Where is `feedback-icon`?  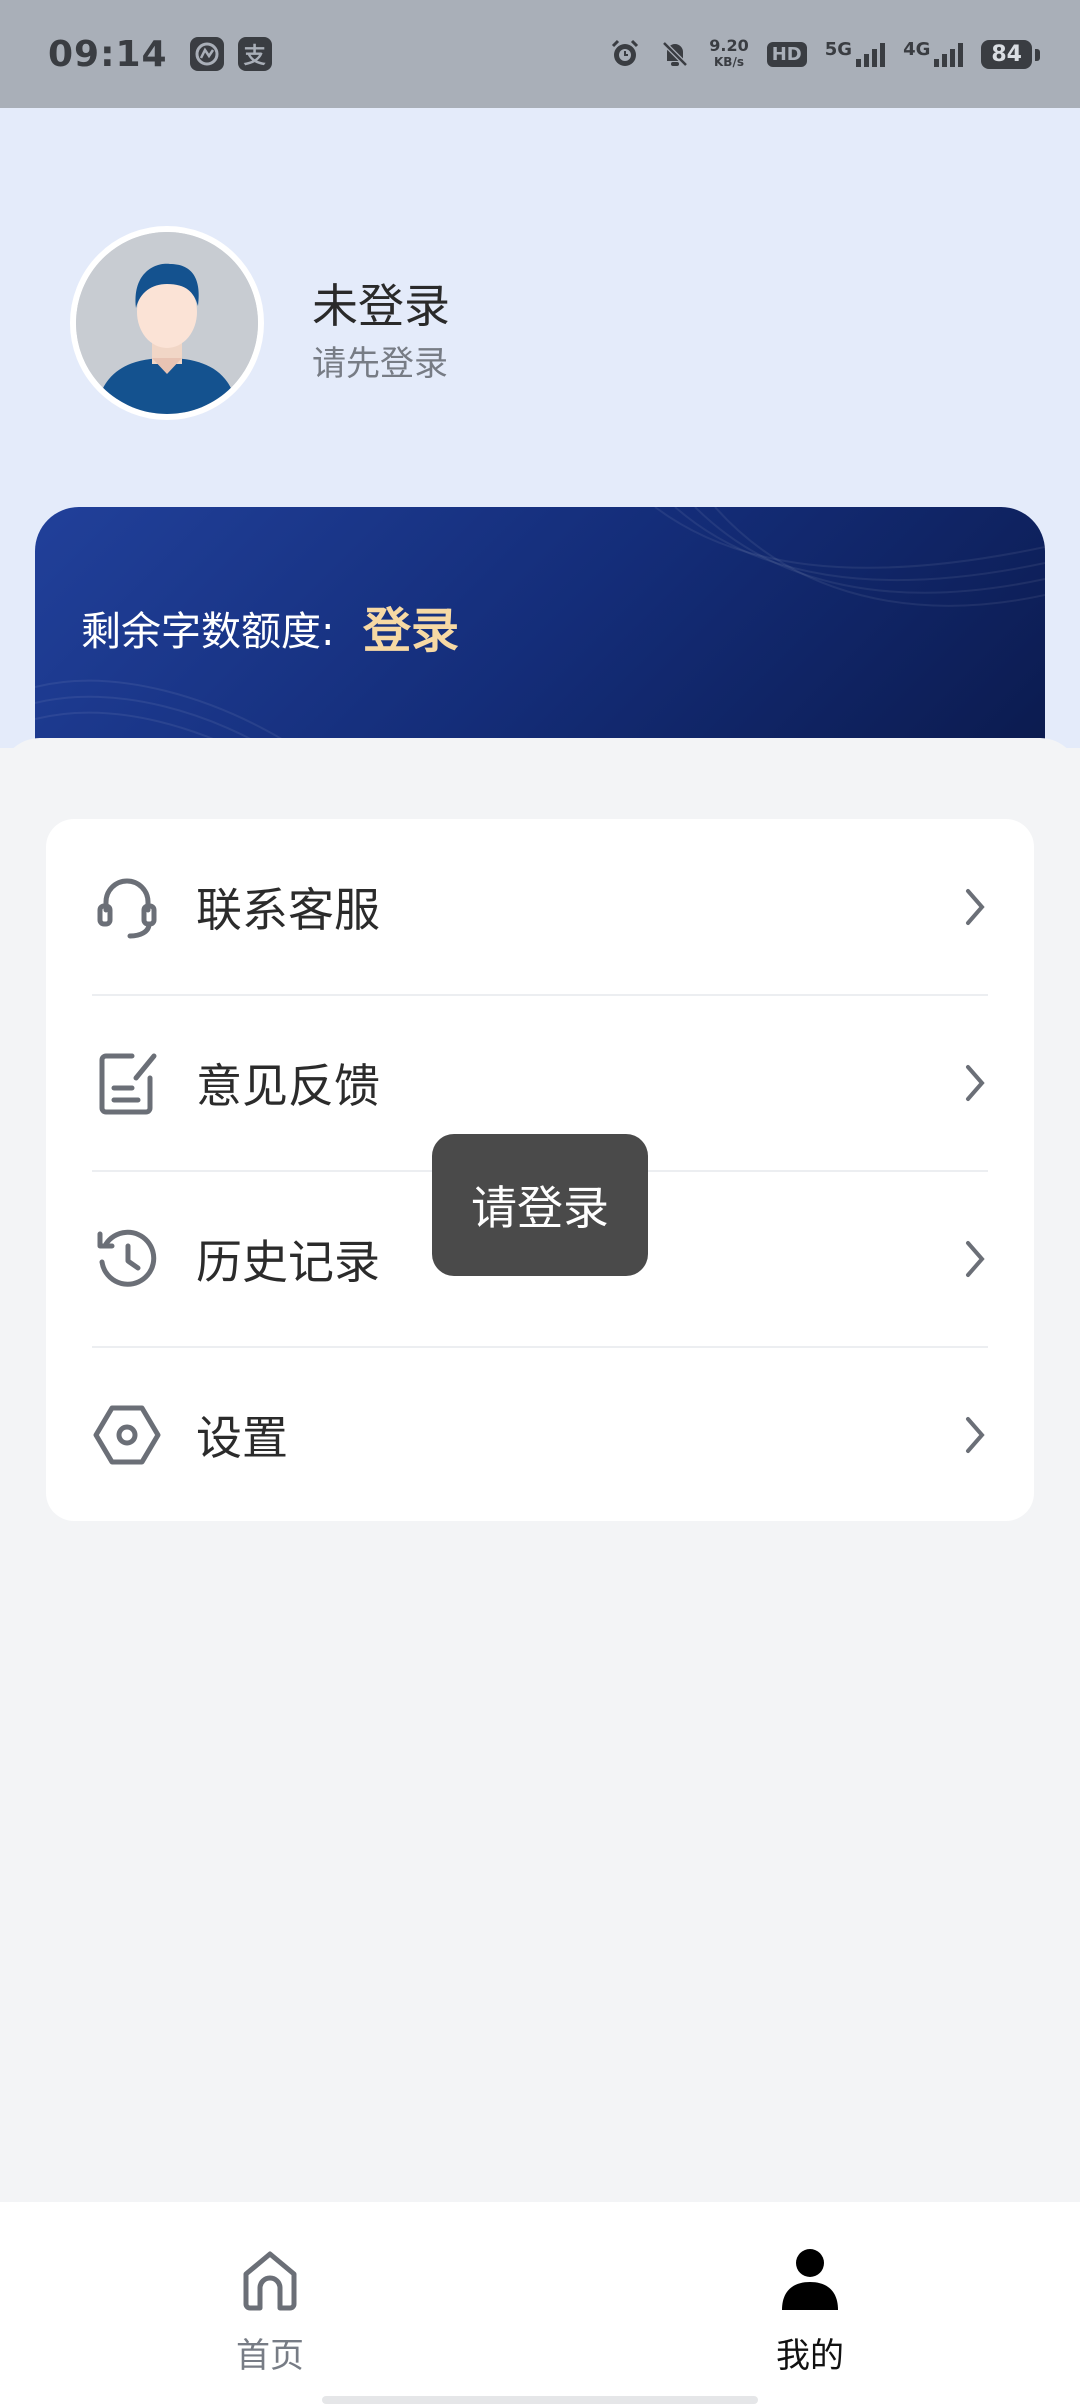 feedback-icon is located at coordinates (128, 1084).